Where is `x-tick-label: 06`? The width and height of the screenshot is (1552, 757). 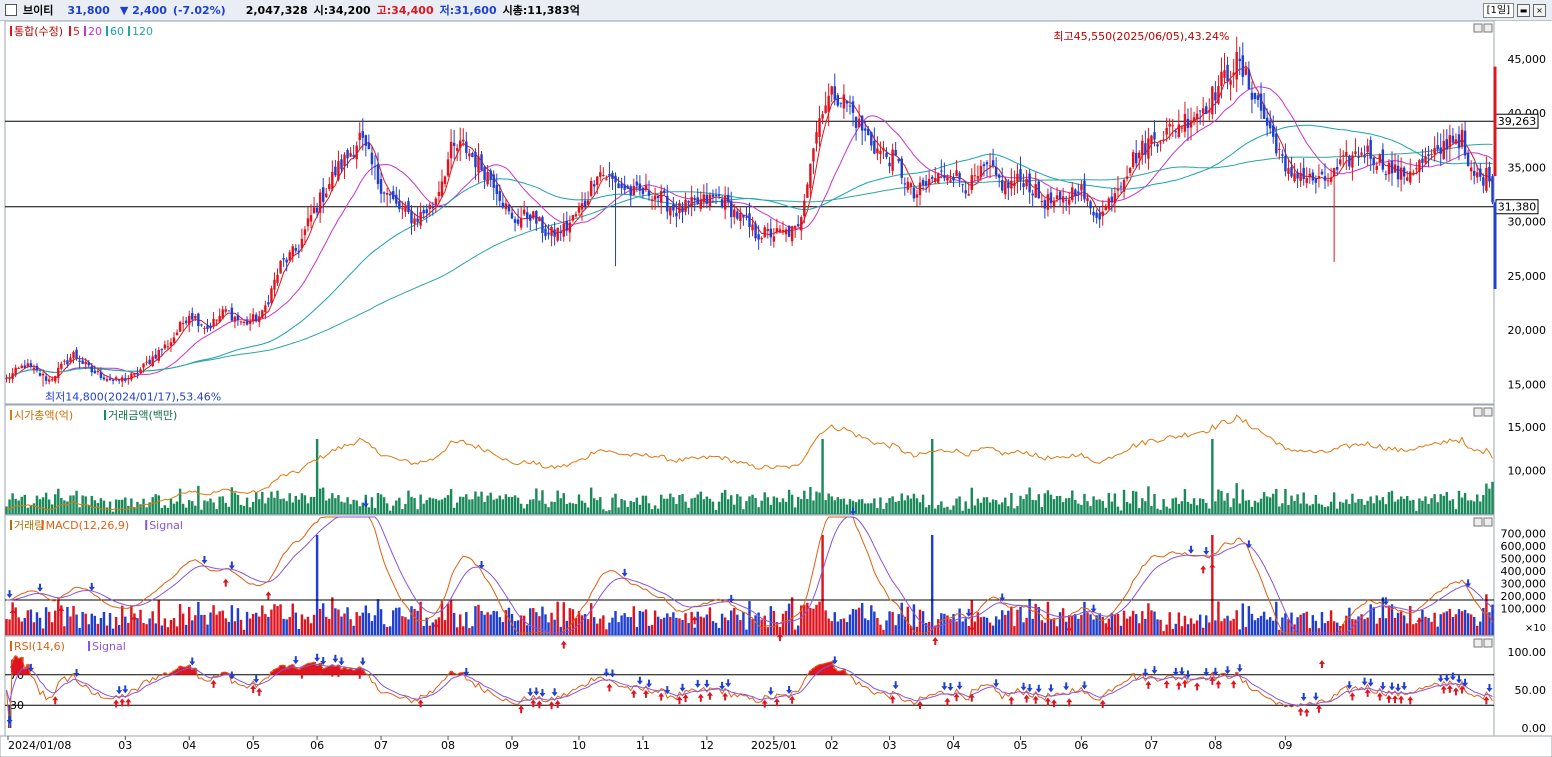 x-tick-label: 06 is located at coordinates (317, 745).